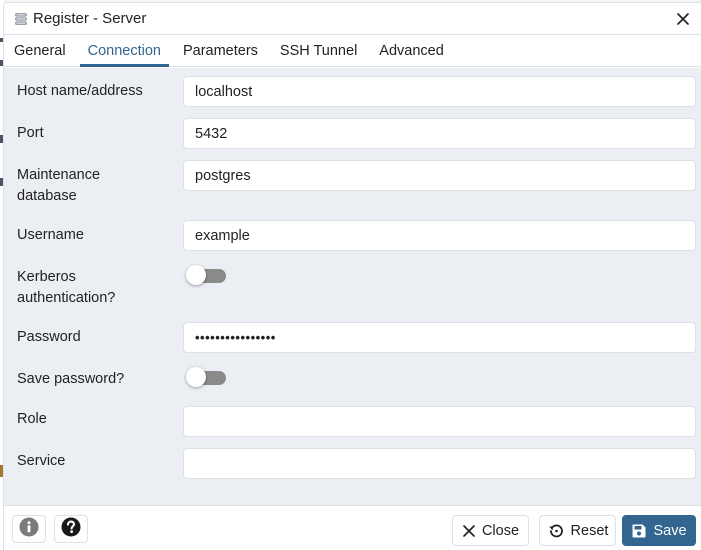 The height and width of the screenshot is (550, 701). Describe the element at coordinates (71, 379) in the screenshot. I see `save-password-label: Save password?` at that location.